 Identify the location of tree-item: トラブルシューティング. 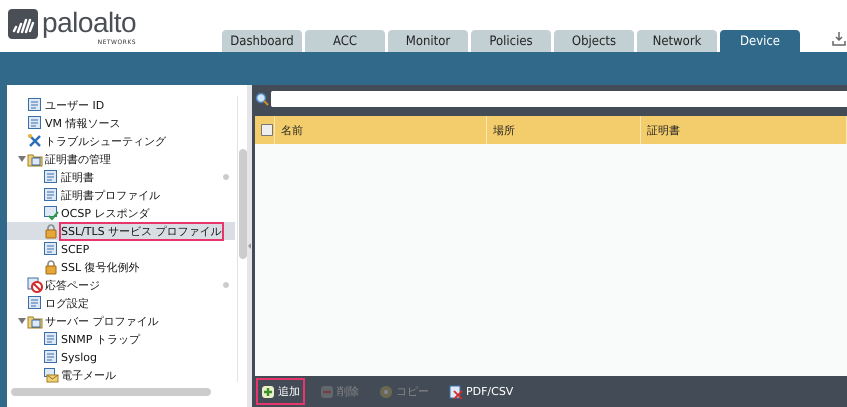
(105, 141).